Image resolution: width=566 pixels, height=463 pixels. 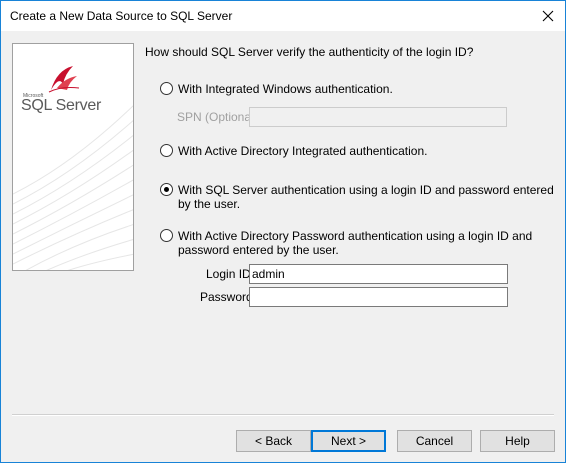 What do you see at coordinates (166, 235) in the screenshot?
I see `radio-ad-password` at bounding box center [166, 235].